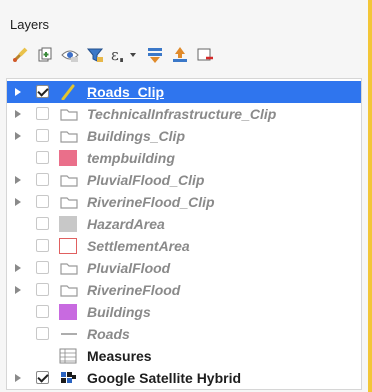 This screenshot has width=372, height=392. Describe the element at coordinates (68, 377) in the screenshot. I see `raster-icon` at that location.